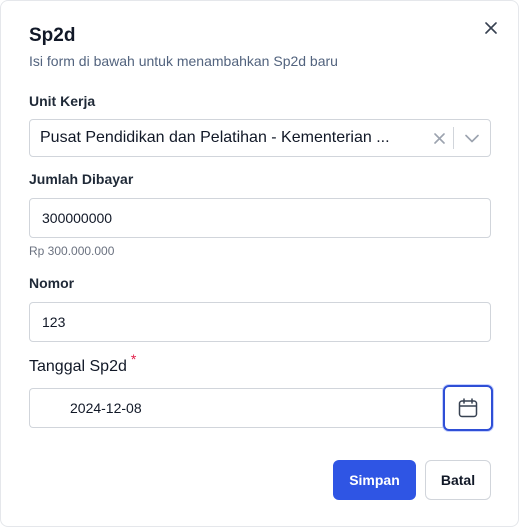 This screenshot has height=527, width=519. I want to click on clear-selection-button, so click(439, 138).